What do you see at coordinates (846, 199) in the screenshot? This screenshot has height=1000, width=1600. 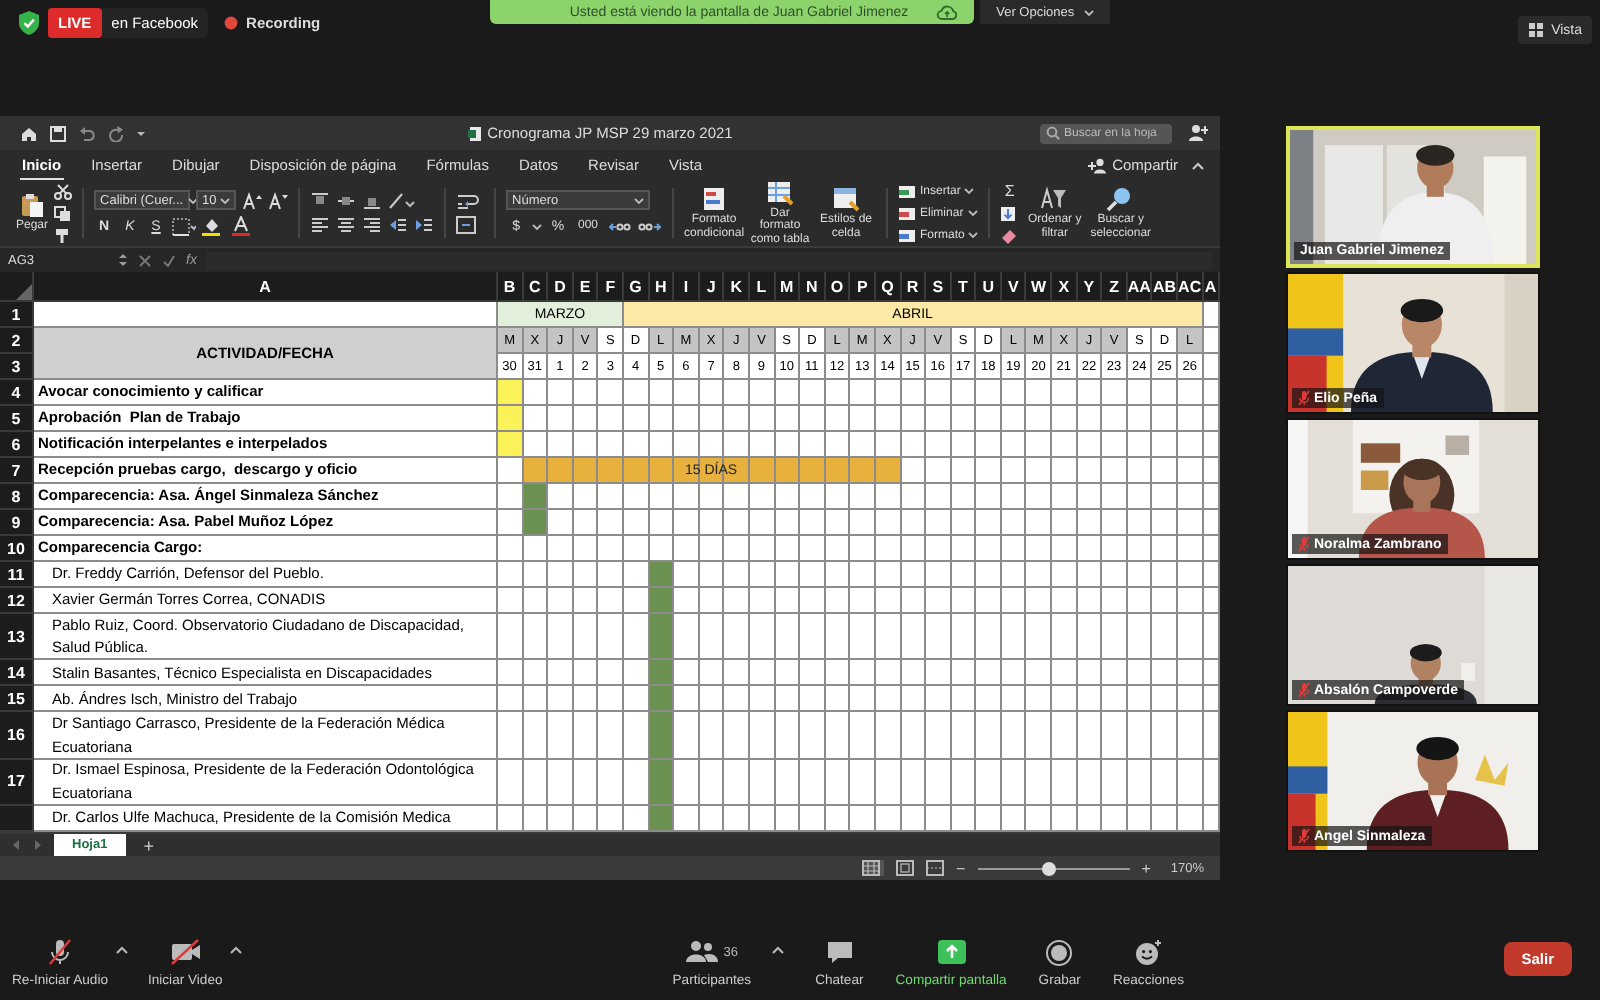 I see `cell-styles-icon` at bounding box center [846, 199].